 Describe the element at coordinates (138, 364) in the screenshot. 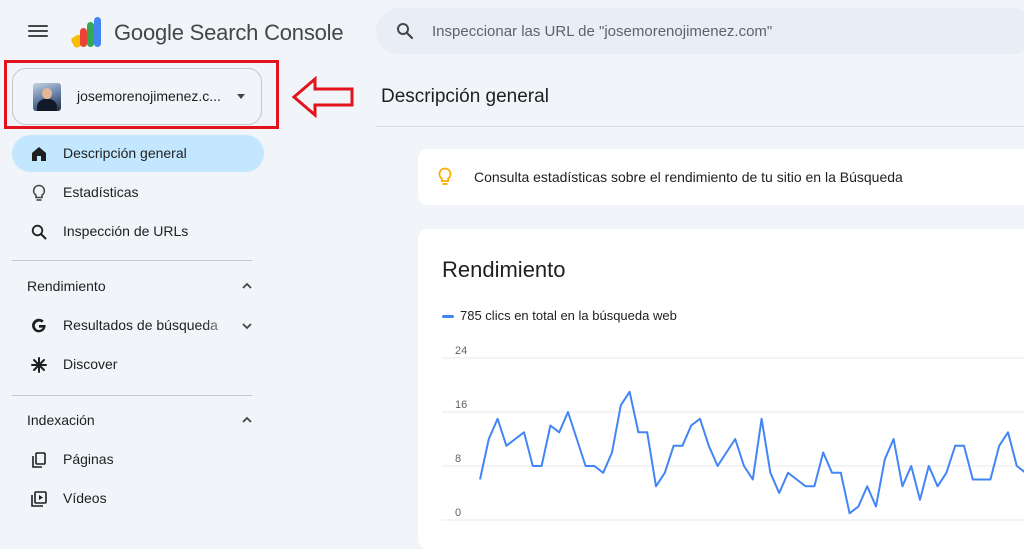

I see `sidebar-item-discover: Discover` at that location.